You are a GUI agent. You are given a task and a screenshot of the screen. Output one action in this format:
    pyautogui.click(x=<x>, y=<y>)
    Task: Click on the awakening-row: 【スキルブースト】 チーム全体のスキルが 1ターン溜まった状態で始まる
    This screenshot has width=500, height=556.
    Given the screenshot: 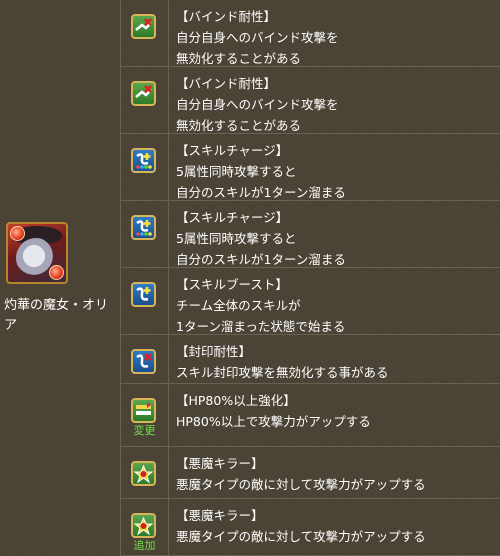 What is the action you would take?
    pyautogui.click(x=310, y=301)
    